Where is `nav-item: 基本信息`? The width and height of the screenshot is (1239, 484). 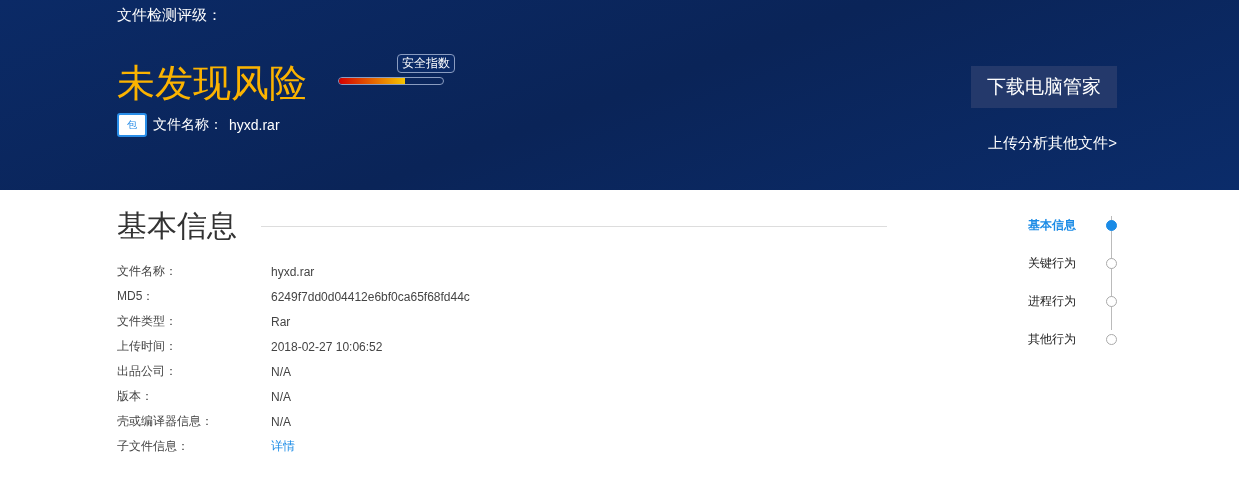
nav-item: 基本信息 is located at coordinates (1052, 225).